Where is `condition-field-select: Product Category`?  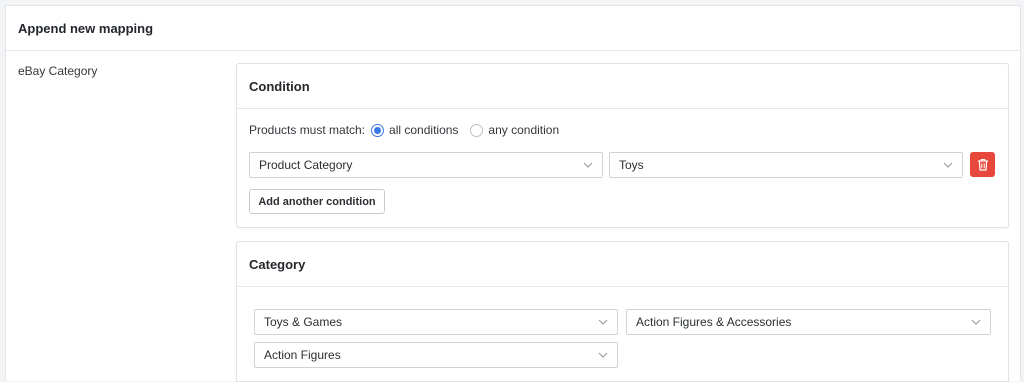 condition-field-select: Product Category is located at coordinates (426, 165).